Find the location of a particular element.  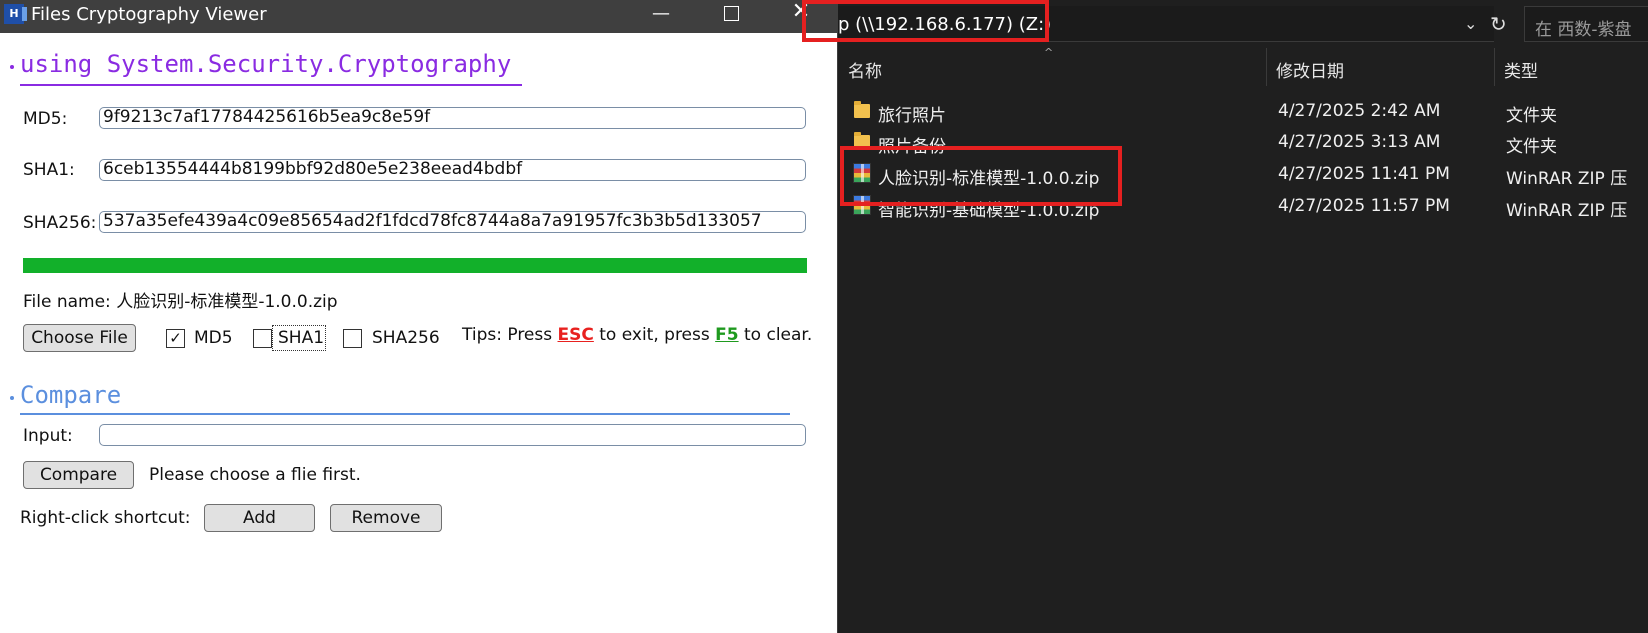

file-list-item-date: 4/27/2025 11:57 PM is located at coordinates (1364, 206).